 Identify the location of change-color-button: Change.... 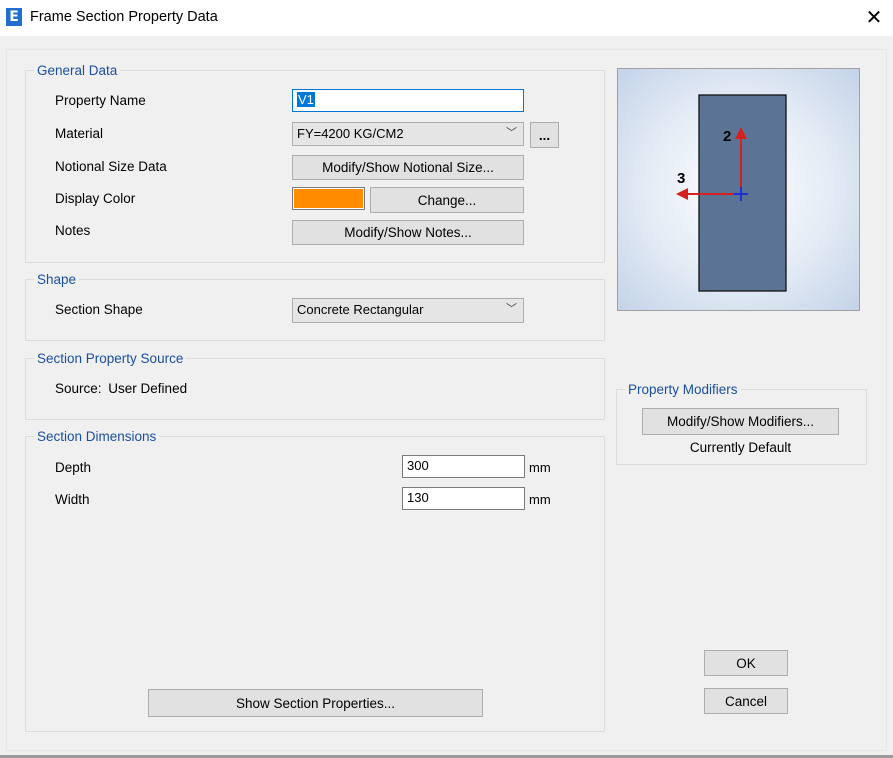
(447, 200).